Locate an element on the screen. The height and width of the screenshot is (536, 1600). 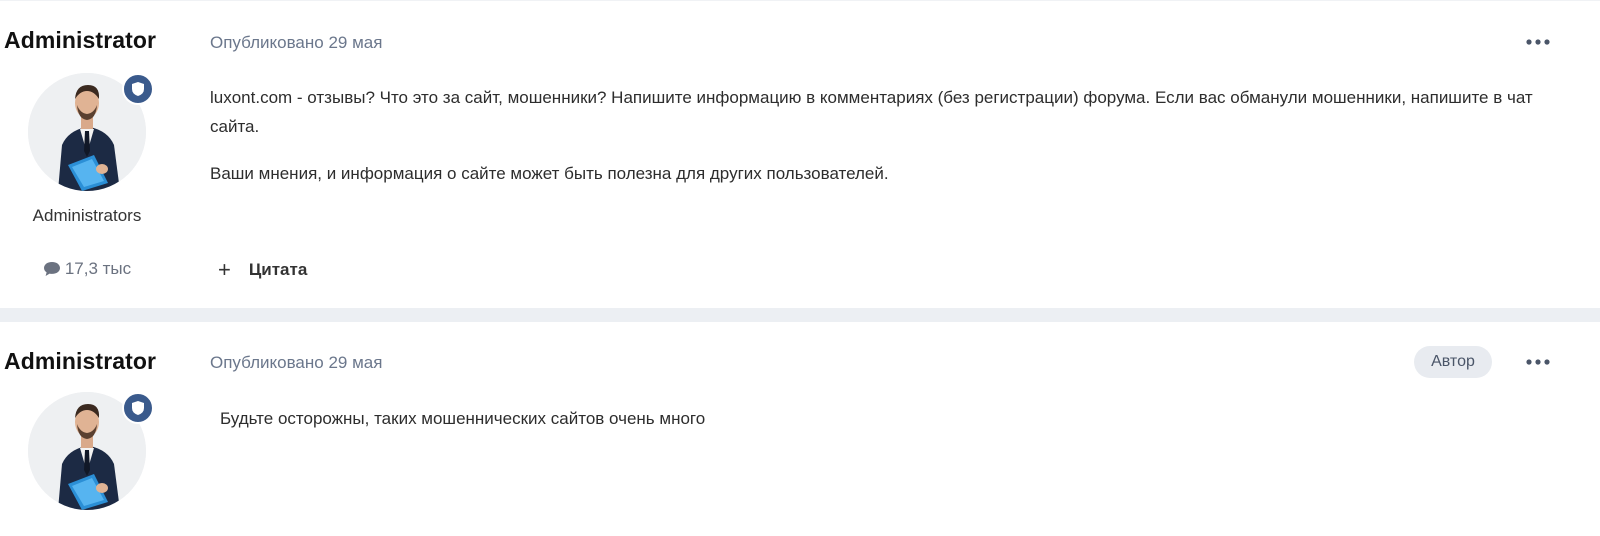
post-count: 17,3 тыс is located at coordinates (87, 270).